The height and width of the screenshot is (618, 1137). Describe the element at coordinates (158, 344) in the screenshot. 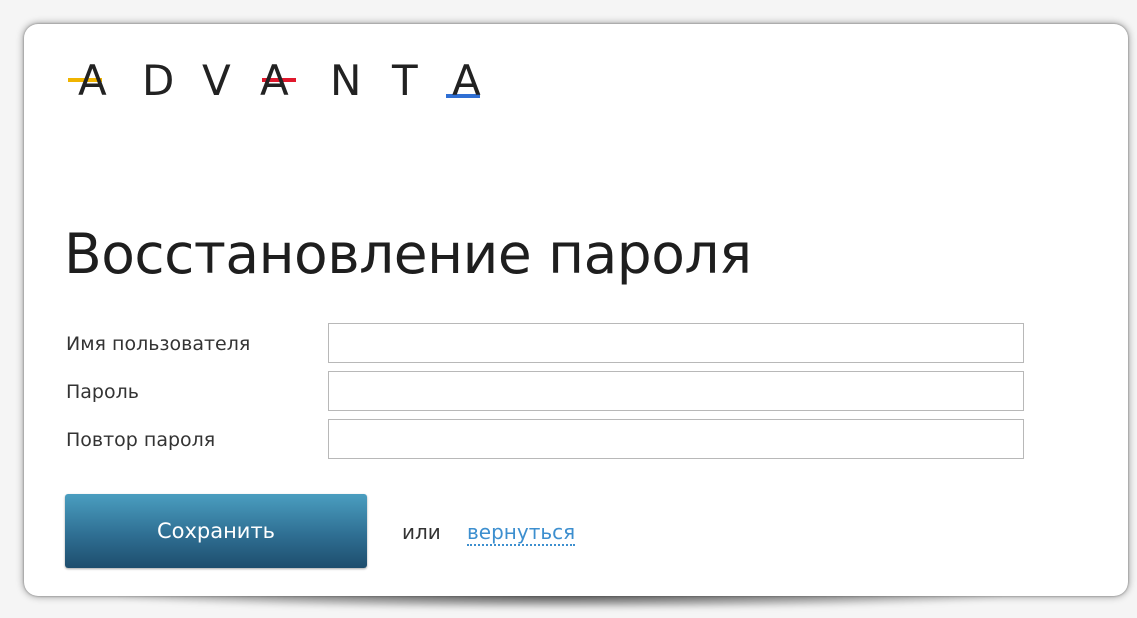

I see `username-label: Имя пользователя` at that location.